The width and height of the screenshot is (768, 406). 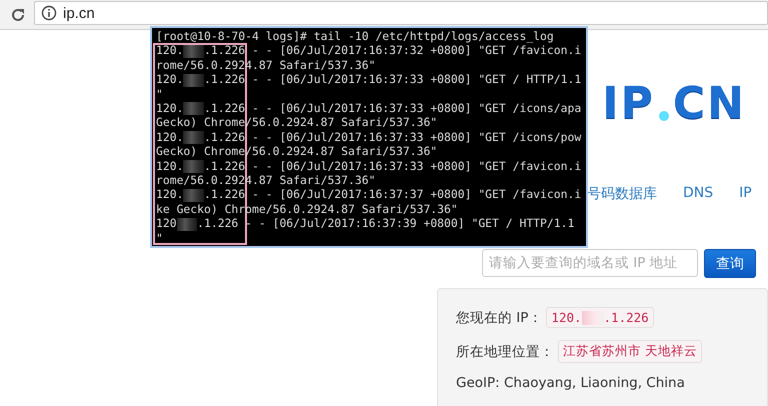 I want to click on ip-label: 您现在的 IP：, so click(x=499, y=317).